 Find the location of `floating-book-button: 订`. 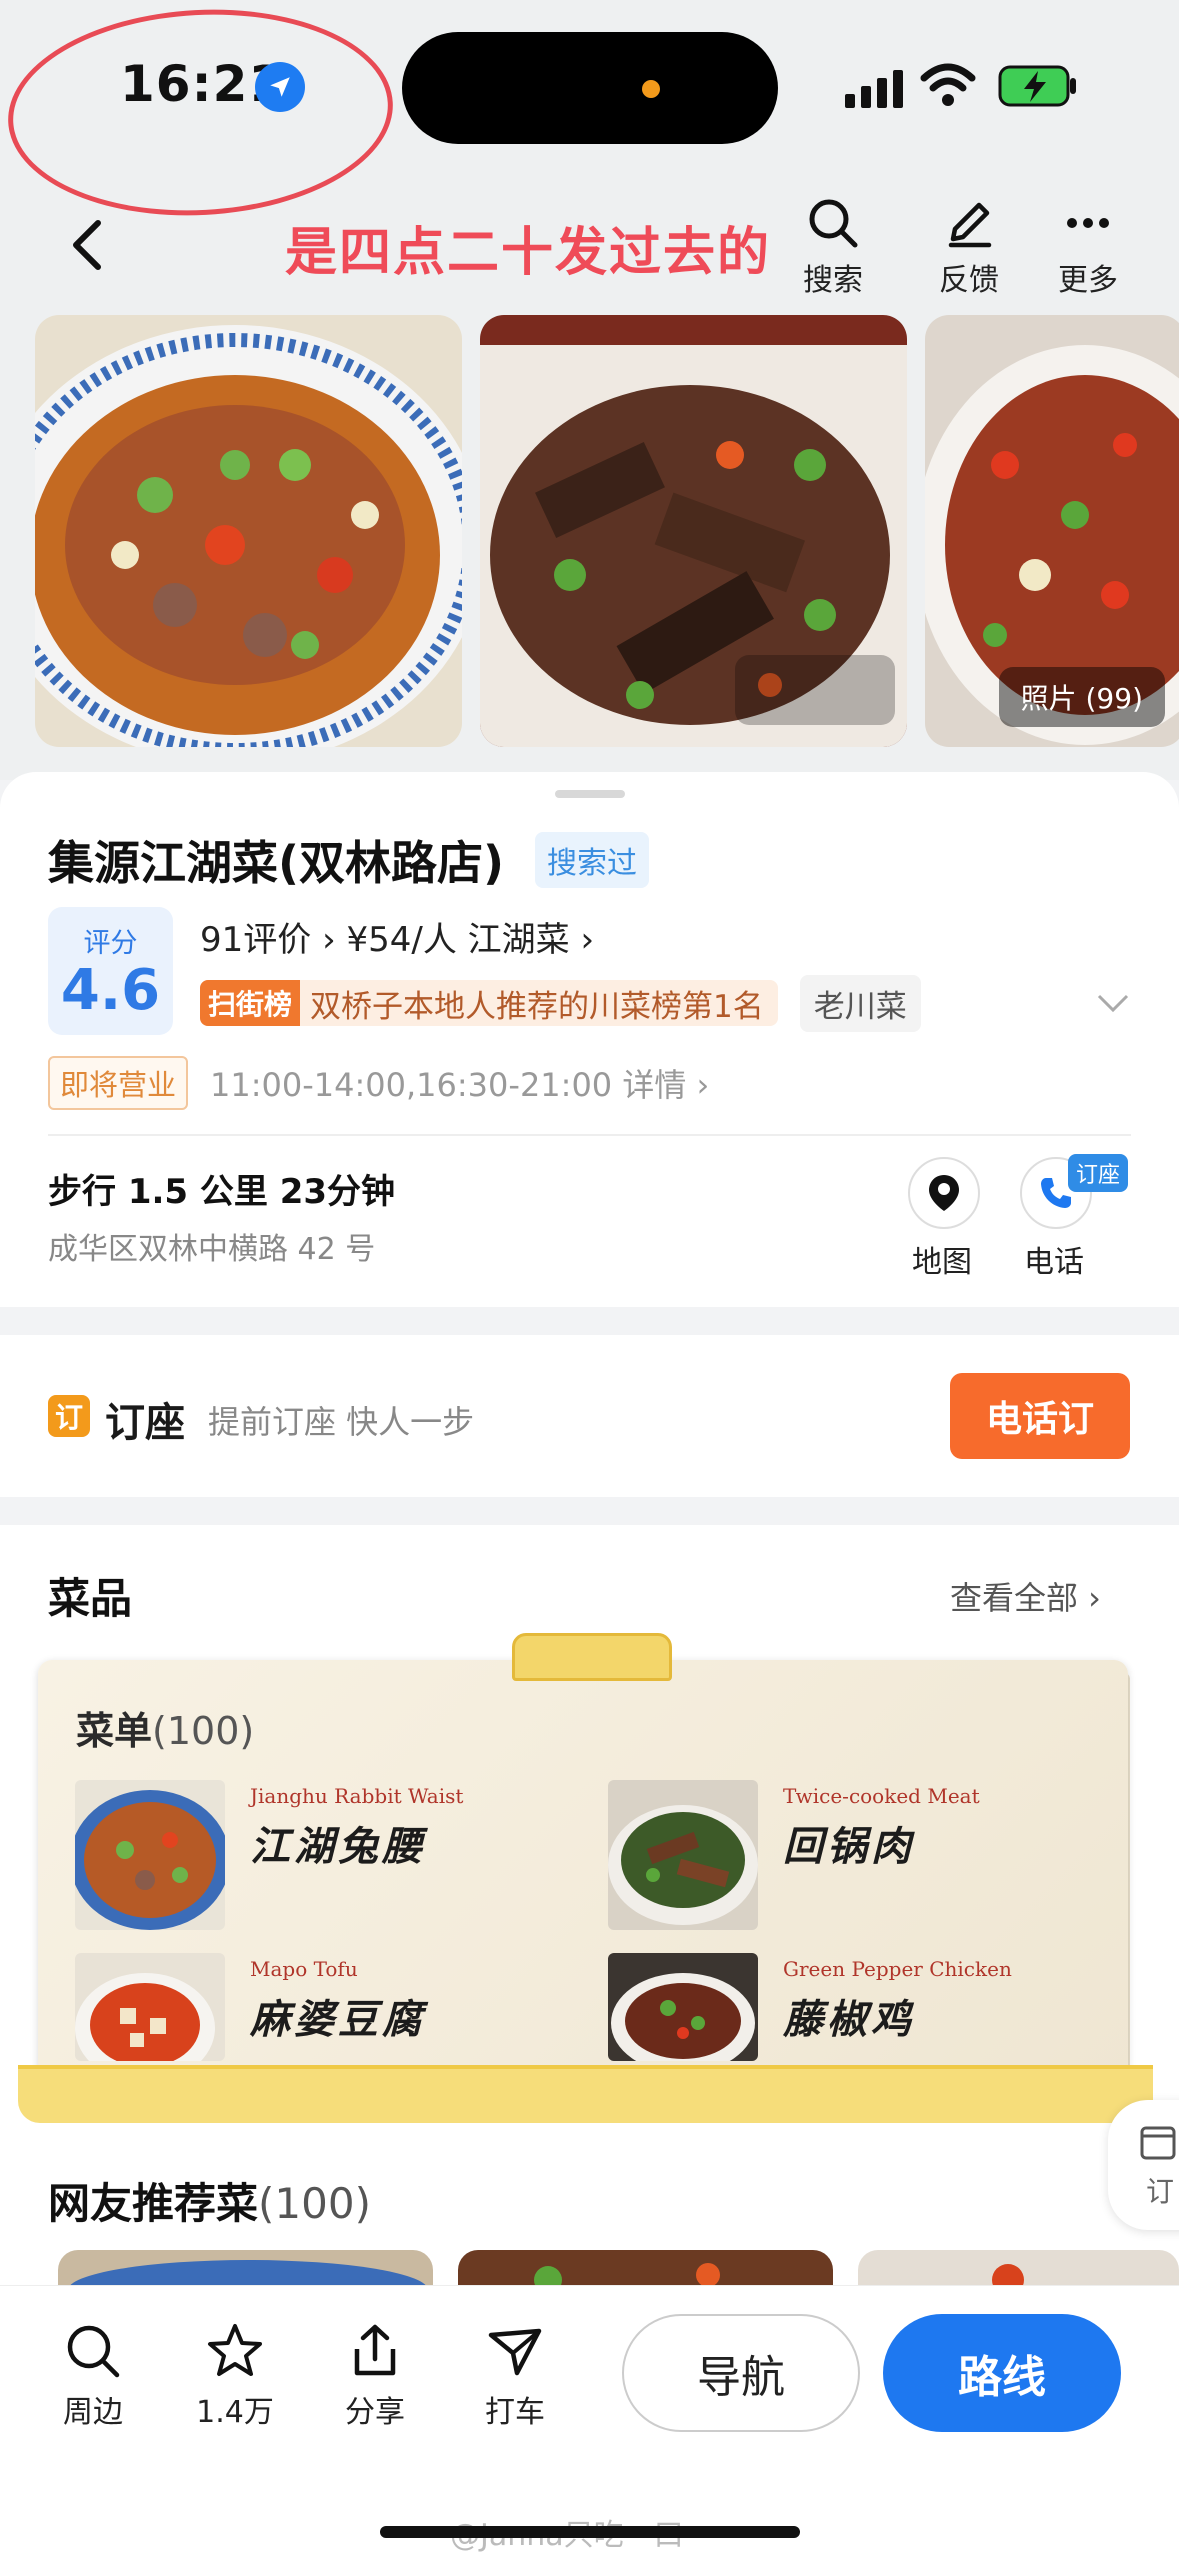

floating-book-button: 订 is located at coordinates (1143, 2165).